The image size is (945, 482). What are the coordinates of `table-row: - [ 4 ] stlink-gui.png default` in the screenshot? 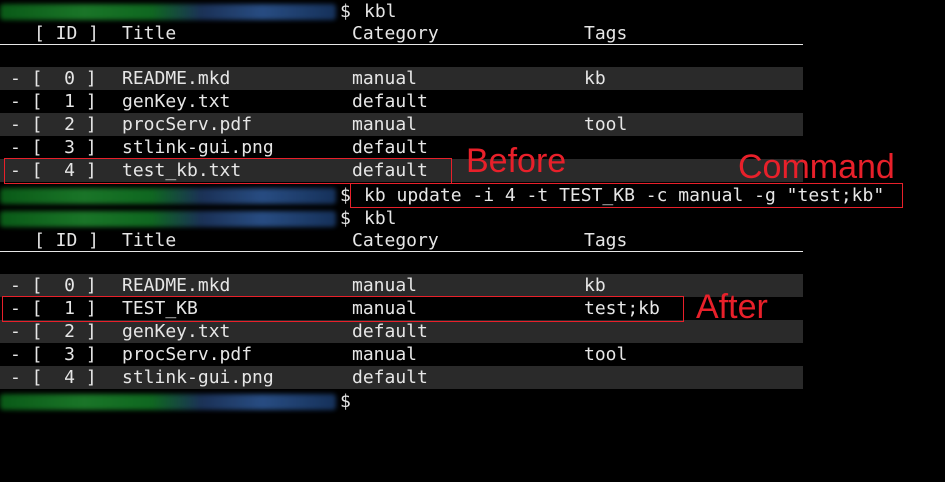 It's located at (472, 377).